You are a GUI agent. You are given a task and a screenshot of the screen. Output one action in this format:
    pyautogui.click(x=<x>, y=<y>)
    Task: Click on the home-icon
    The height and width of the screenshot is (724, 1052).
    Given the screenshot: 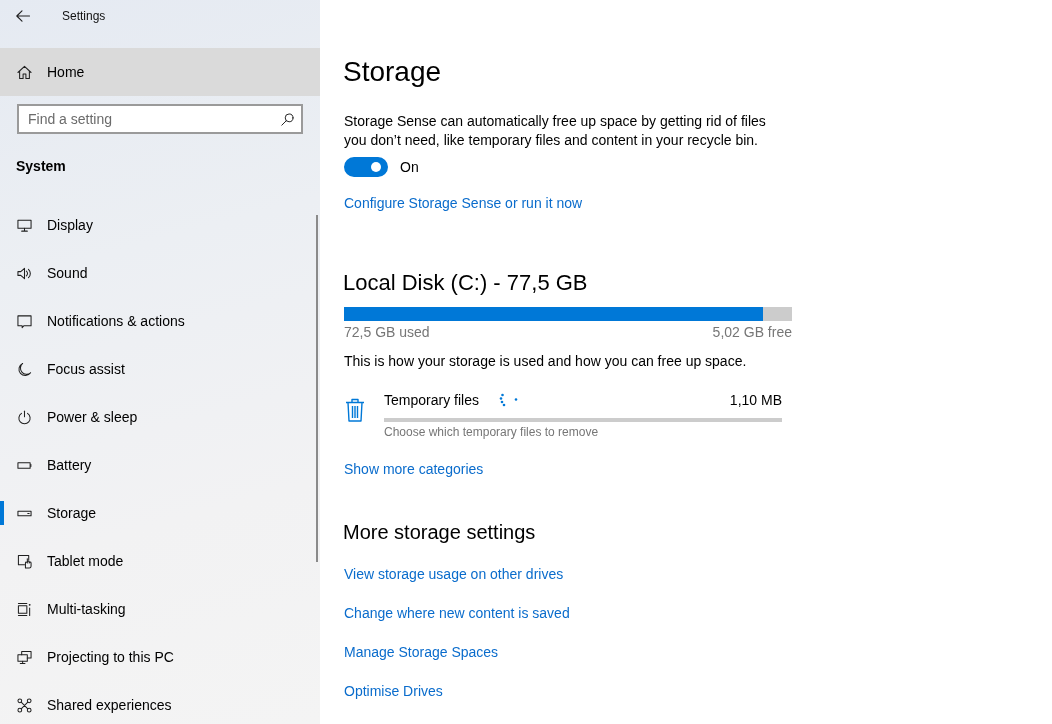 What is the action you would take?
    pyautogui.click(x=24, y=72)
    